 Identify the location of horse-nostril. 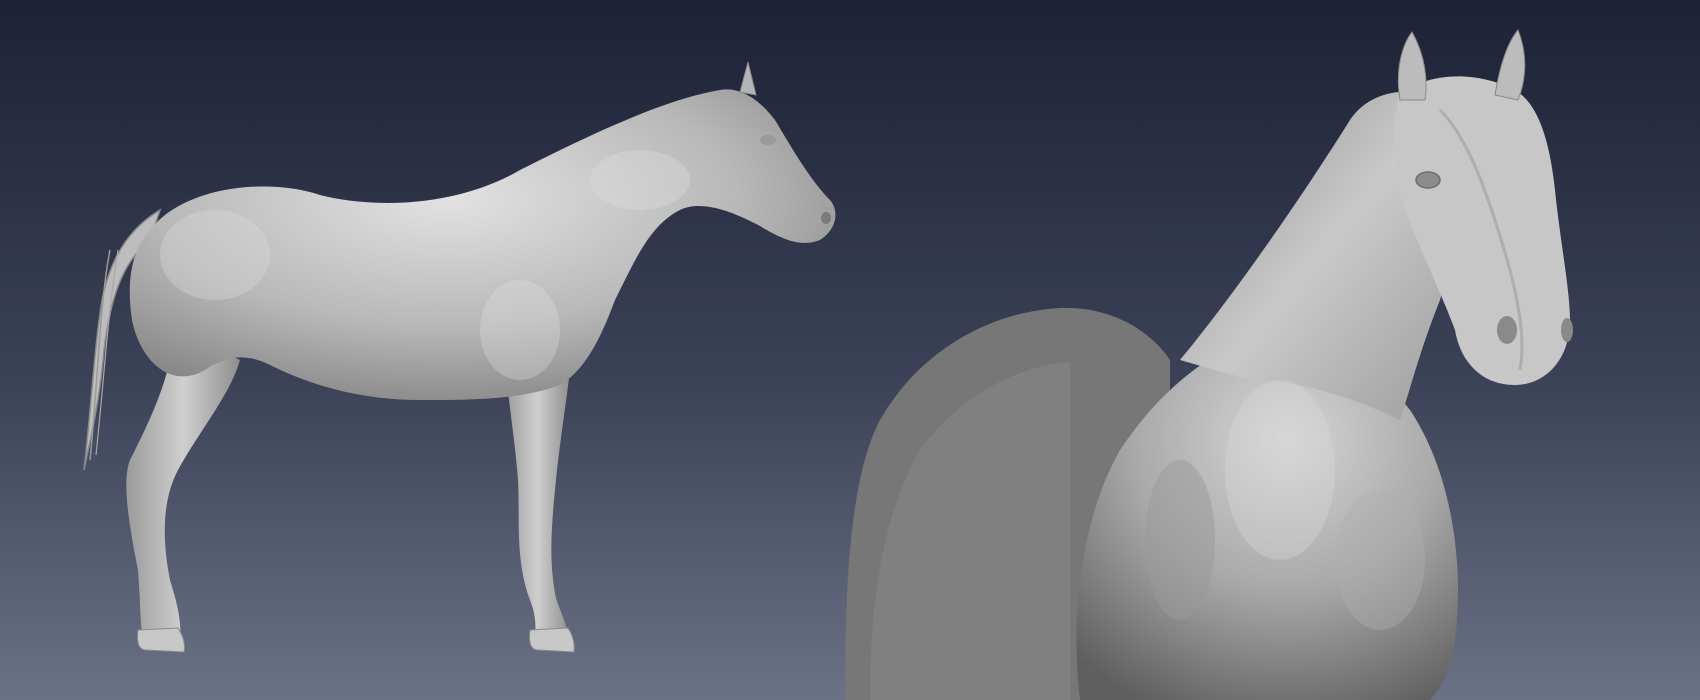
(826, 218).